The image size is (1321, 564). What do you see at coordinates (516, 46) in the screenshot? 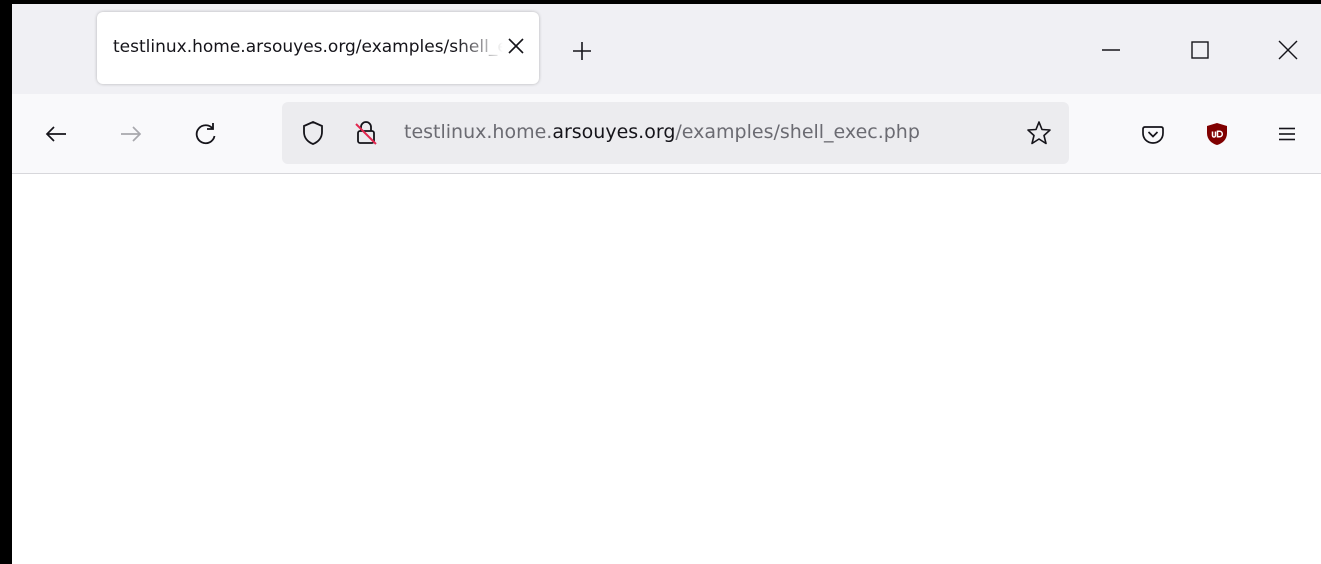
I see `tab-close-icon` at bounding box center [516, 46].